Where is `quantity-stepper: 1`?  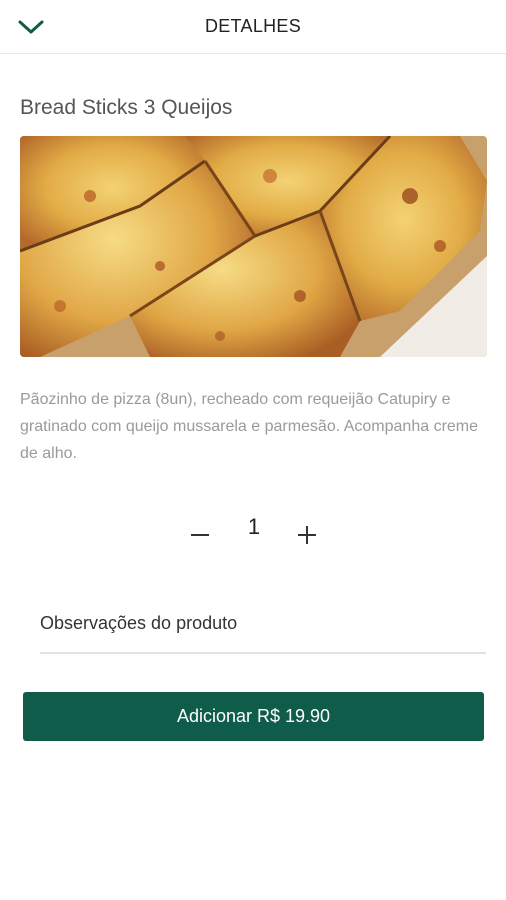
quantity-stepper: 1 is located at coordinates (253, 535).